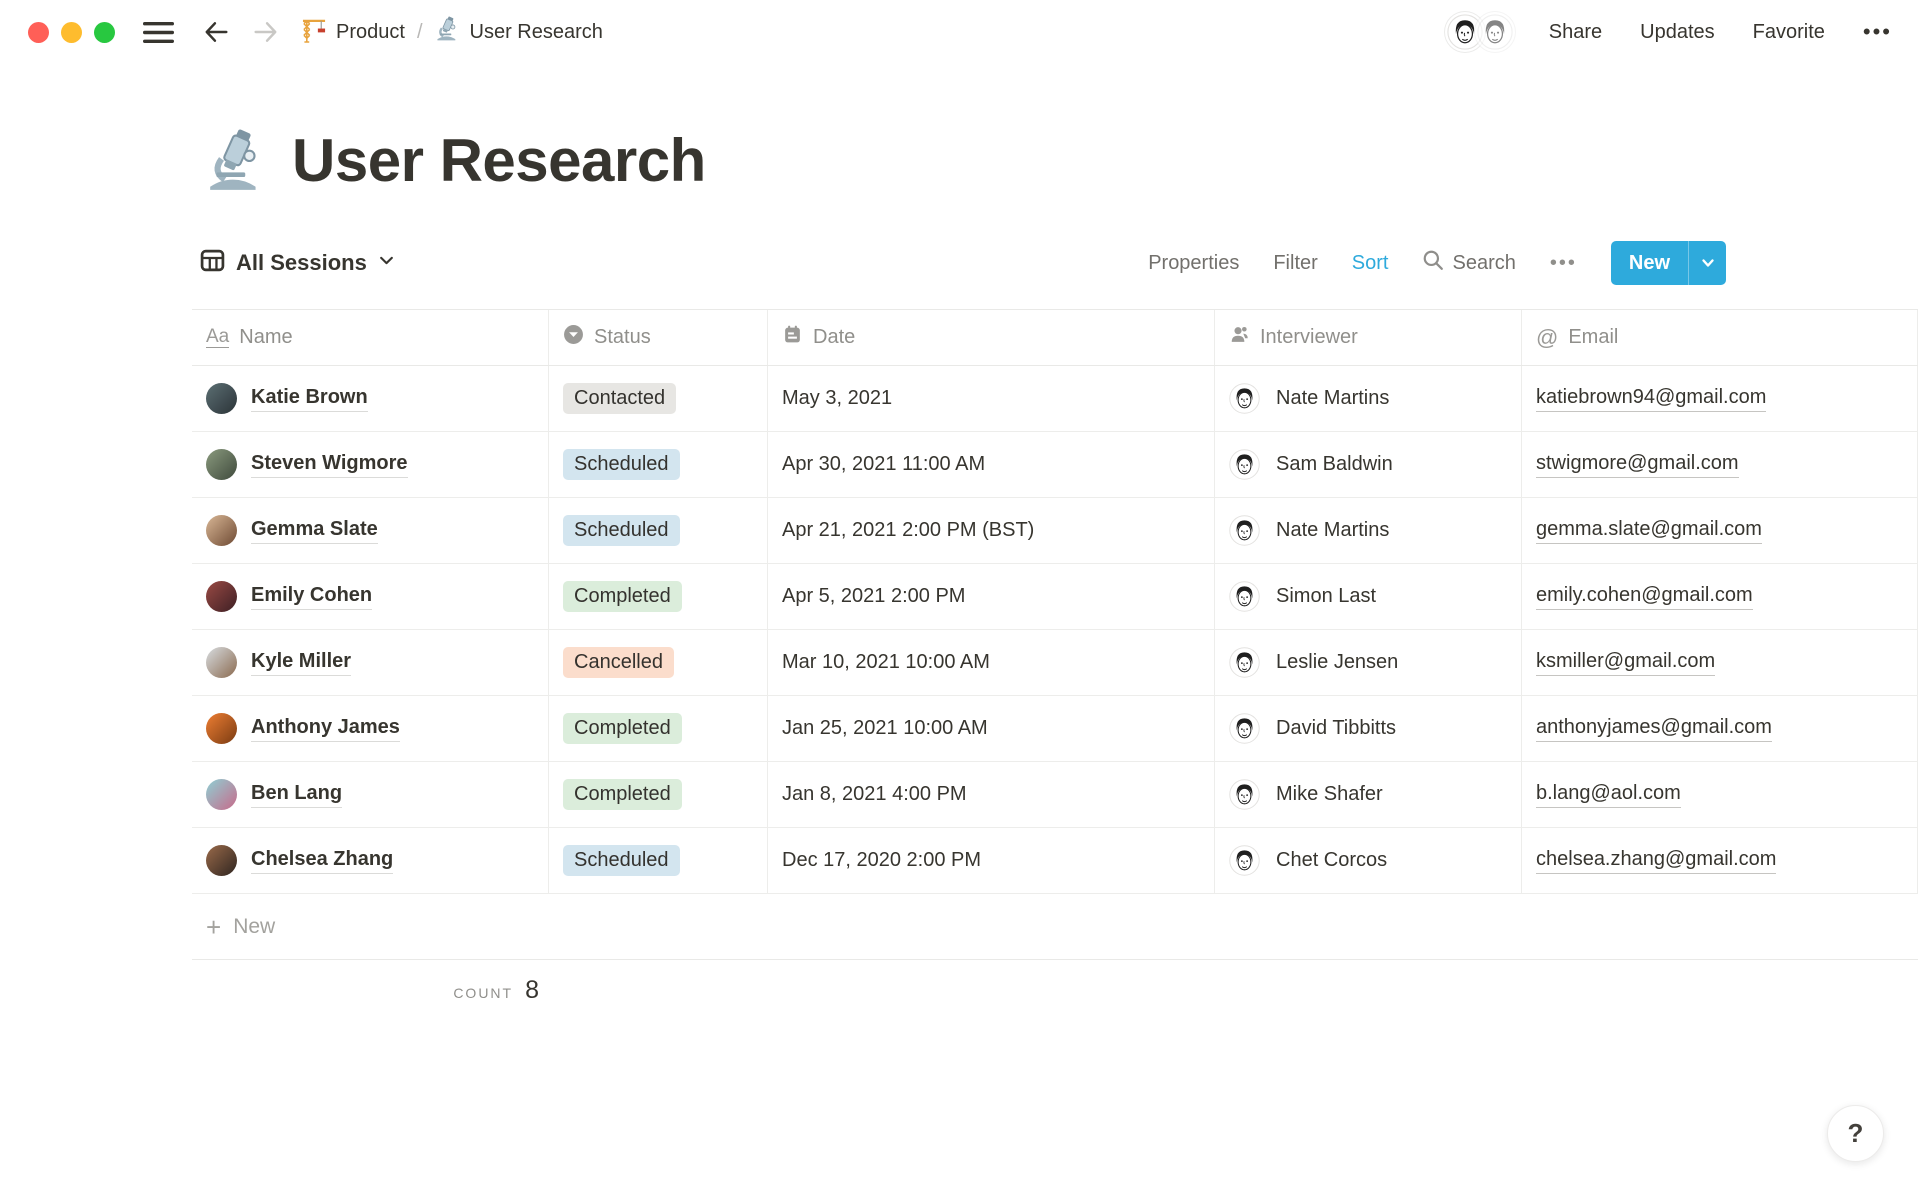 This screenshot has width=1920, height=1200. I want to click on row-email: stwigmore@gmail.com, so click(1637, 465).